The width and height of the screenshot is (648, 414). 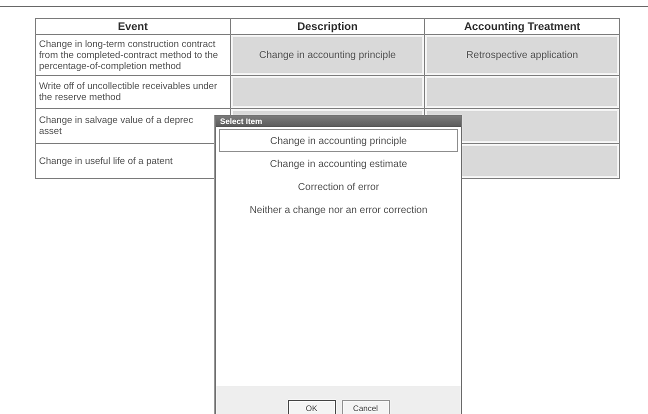 What do you see at coordinates (338, 140) in the screenshot?
I see `option-item: Change in accounting principle` at bounding box center [338, 140].